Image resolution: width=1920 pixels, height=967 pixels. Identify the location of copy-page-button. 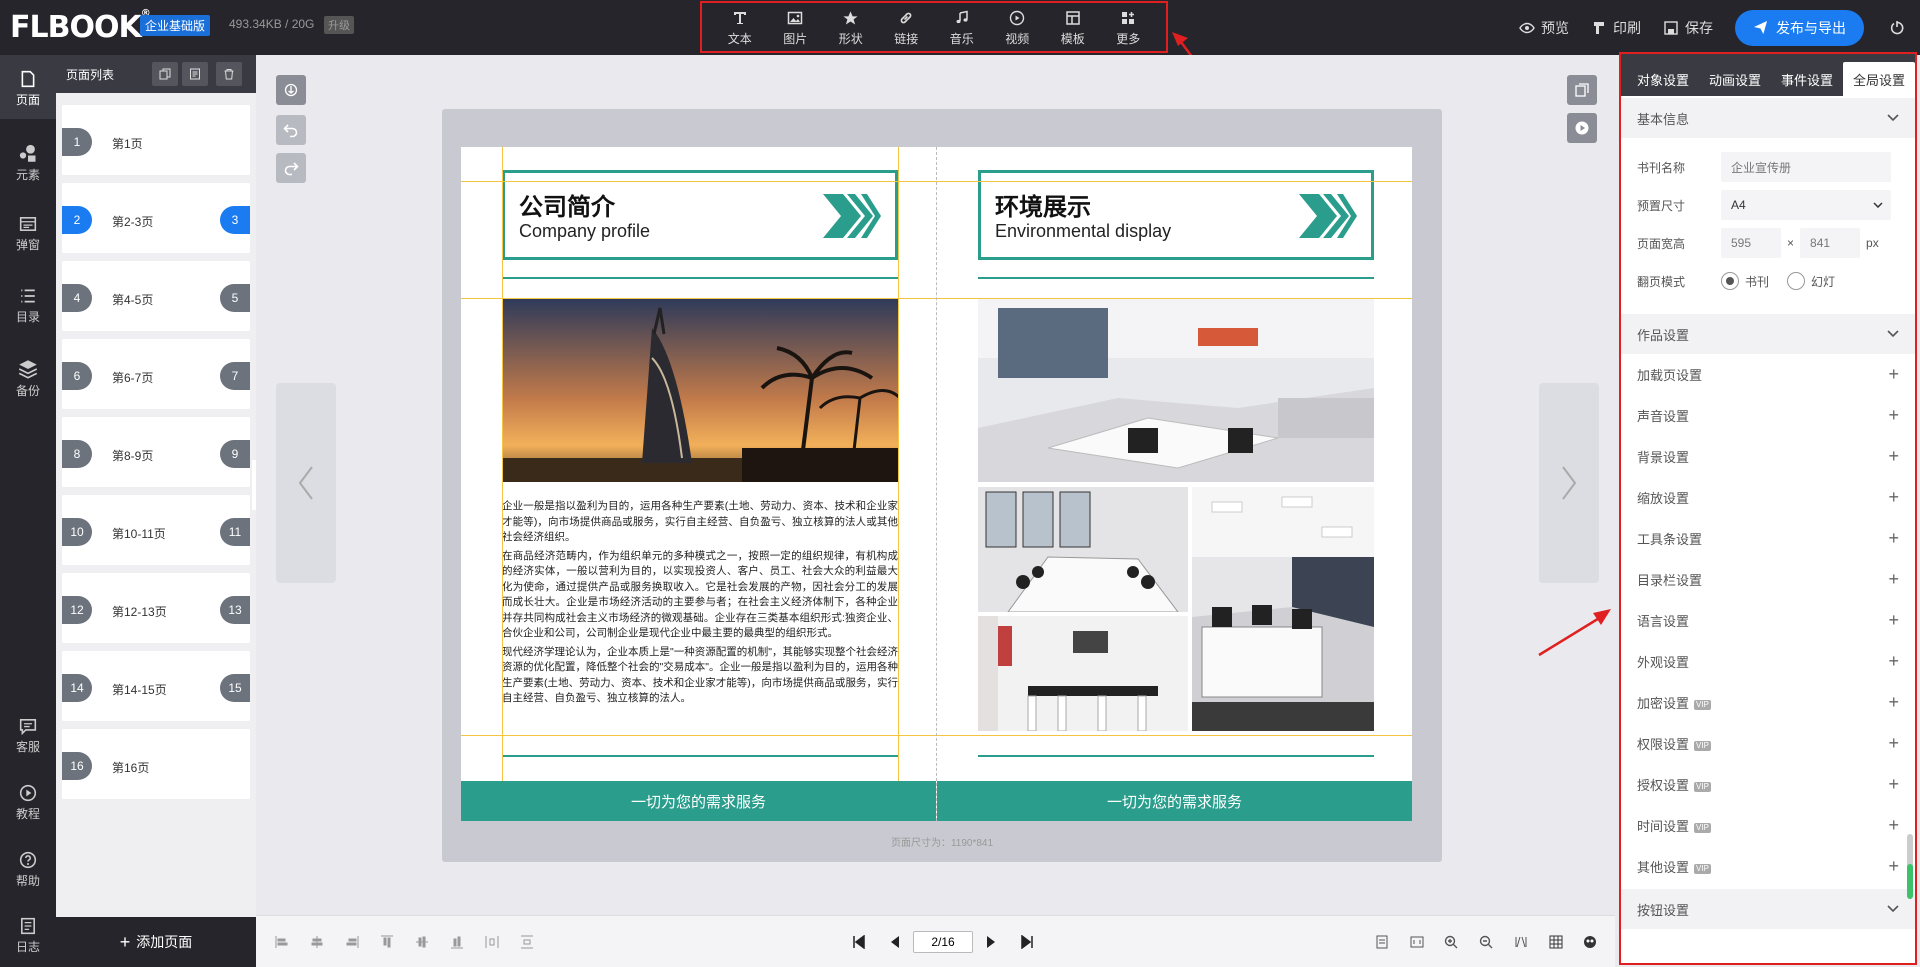
(165, 74).